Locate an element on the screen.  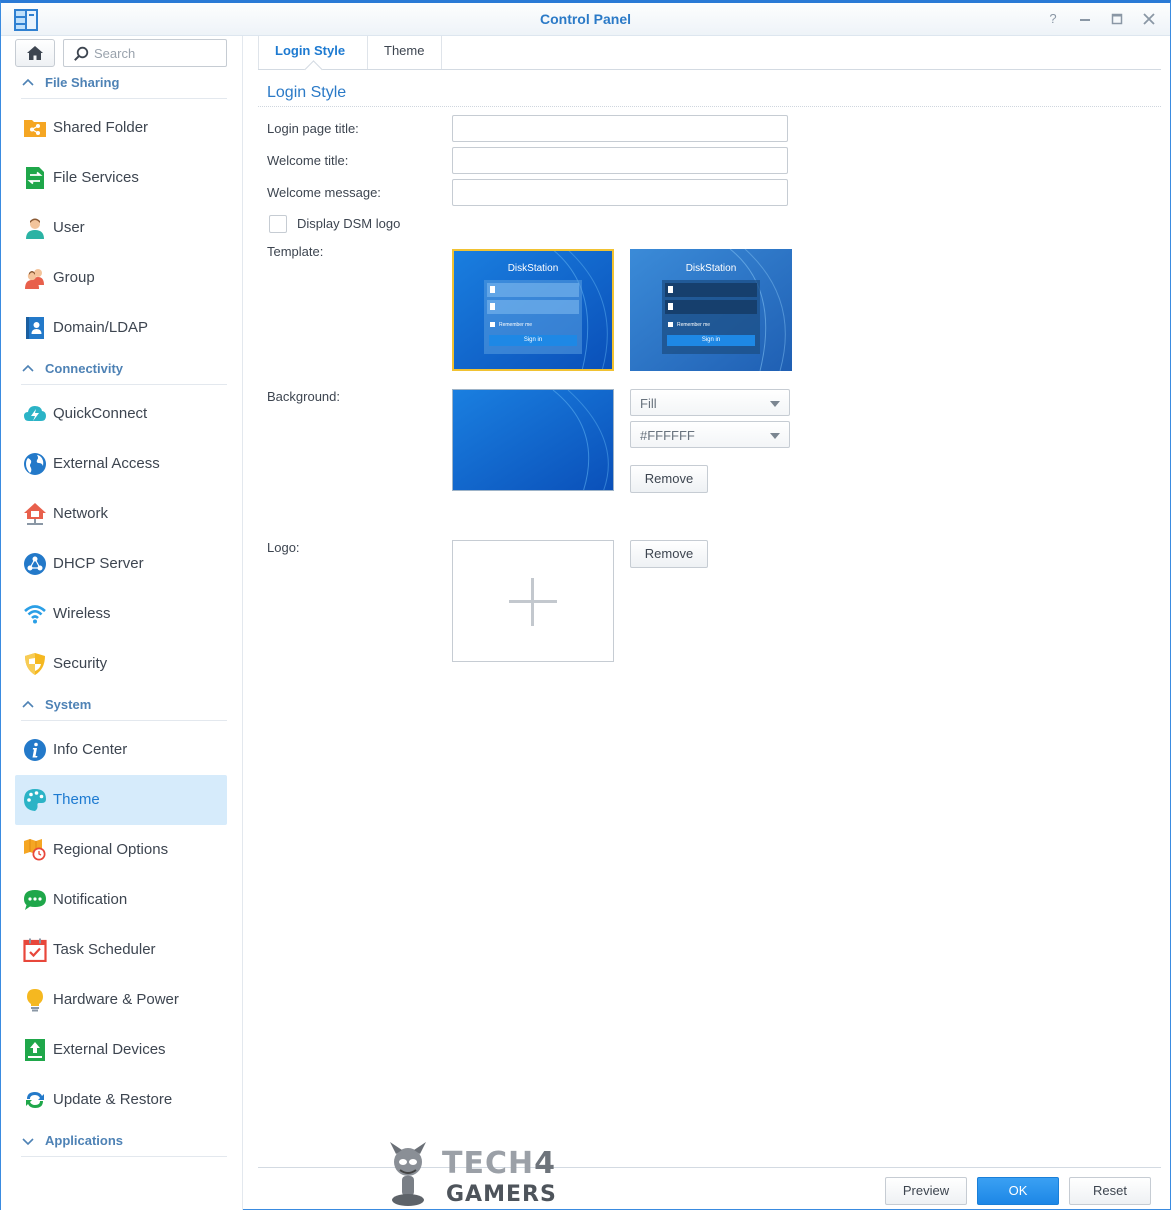
sidebar-item-dhcp-server: DHCP Server is located at coordinates (121, 564).